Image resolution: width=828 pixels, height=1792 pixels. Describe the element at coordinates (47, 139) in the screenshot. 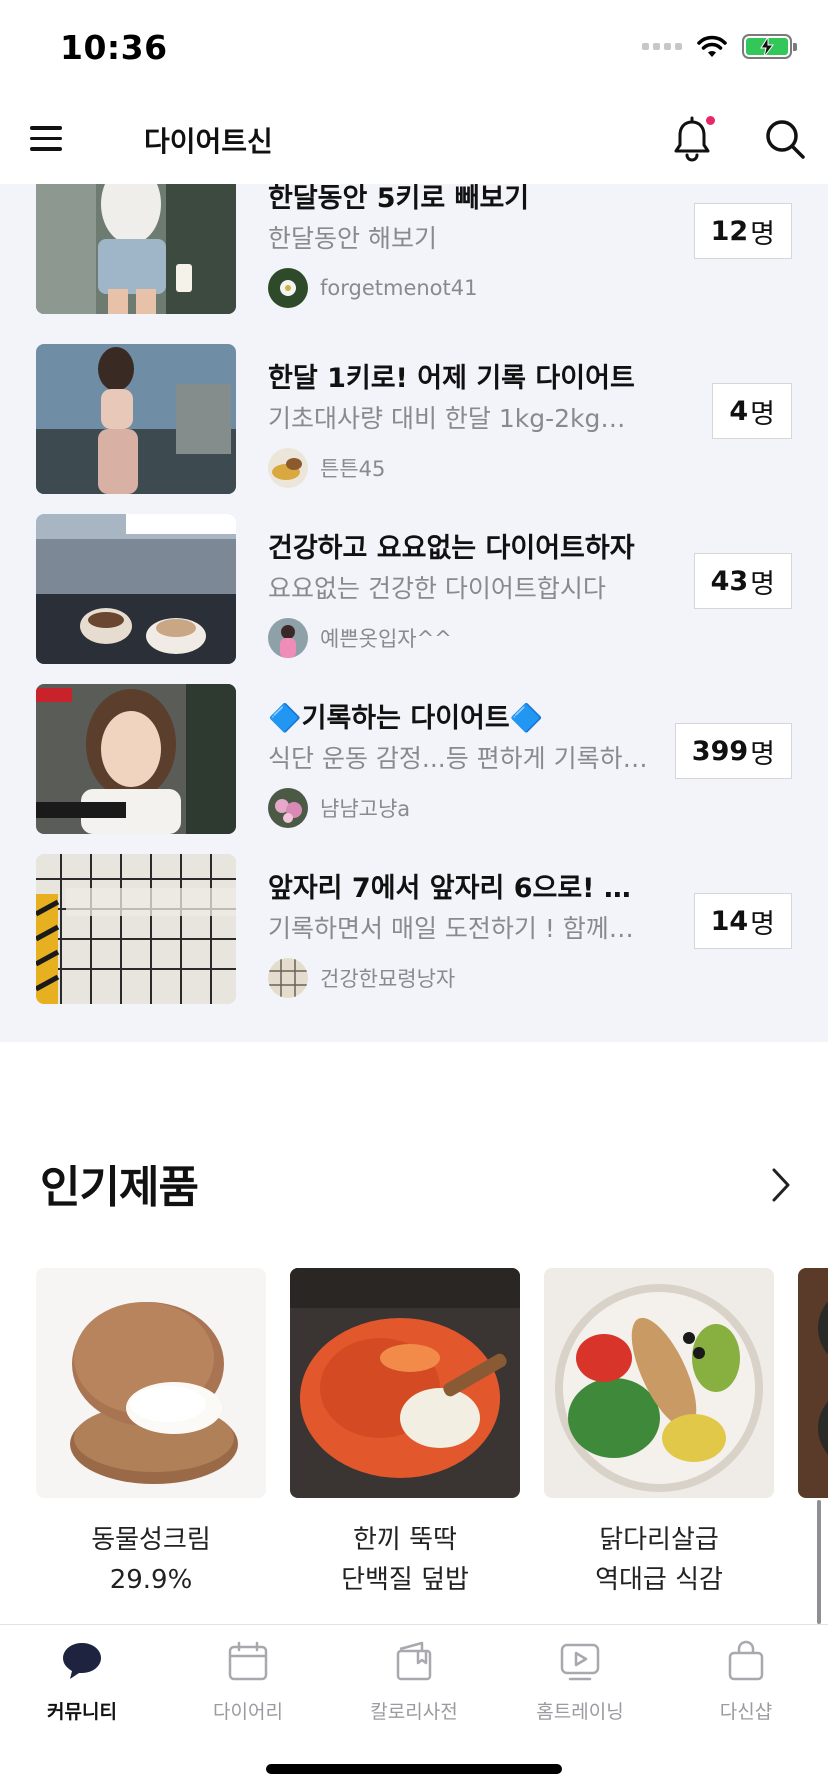

I see `hamburger-menu-icon` at that location.